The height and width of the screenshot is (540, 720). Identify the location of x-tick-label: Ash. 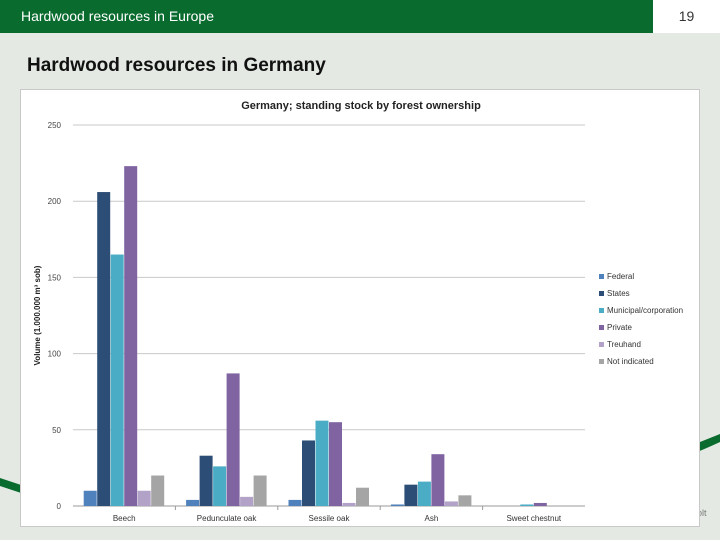
(432, 518).